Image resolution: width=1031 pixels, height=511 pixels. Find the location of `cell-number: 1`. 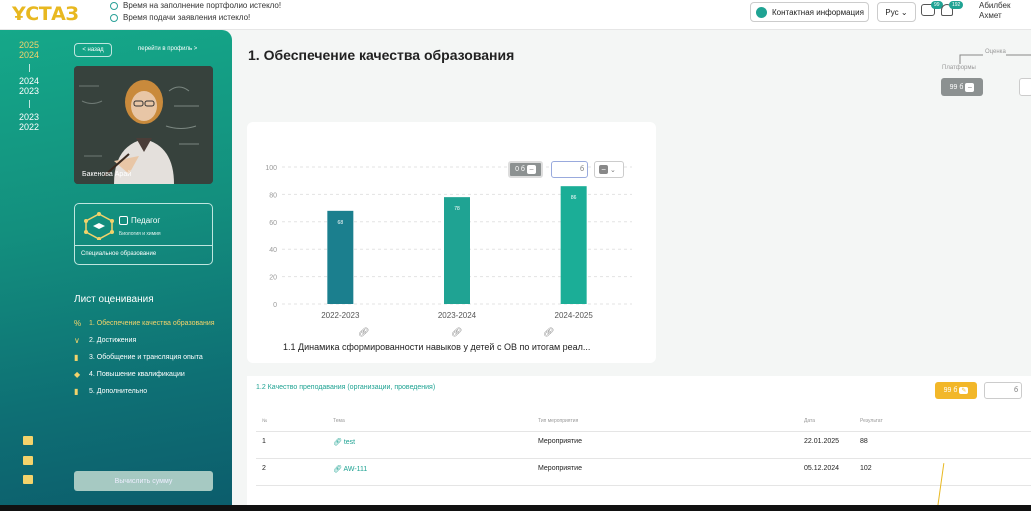

cell-number: 1 is located at coordinates (264, 441).